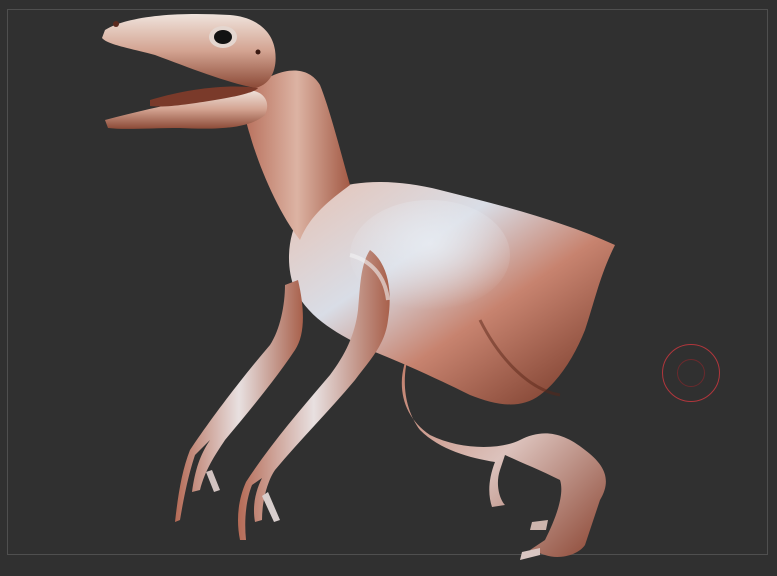 Image resolution: width=777 pixels, height=576 pixels. I want to click on brush-cursor-icon, so click(691, 373).